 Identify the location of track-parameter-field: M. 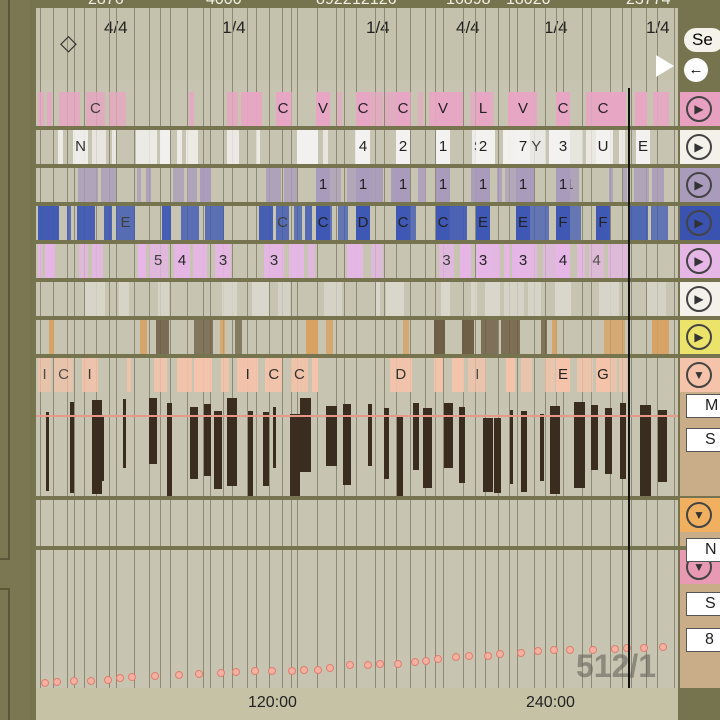
(703, 406).